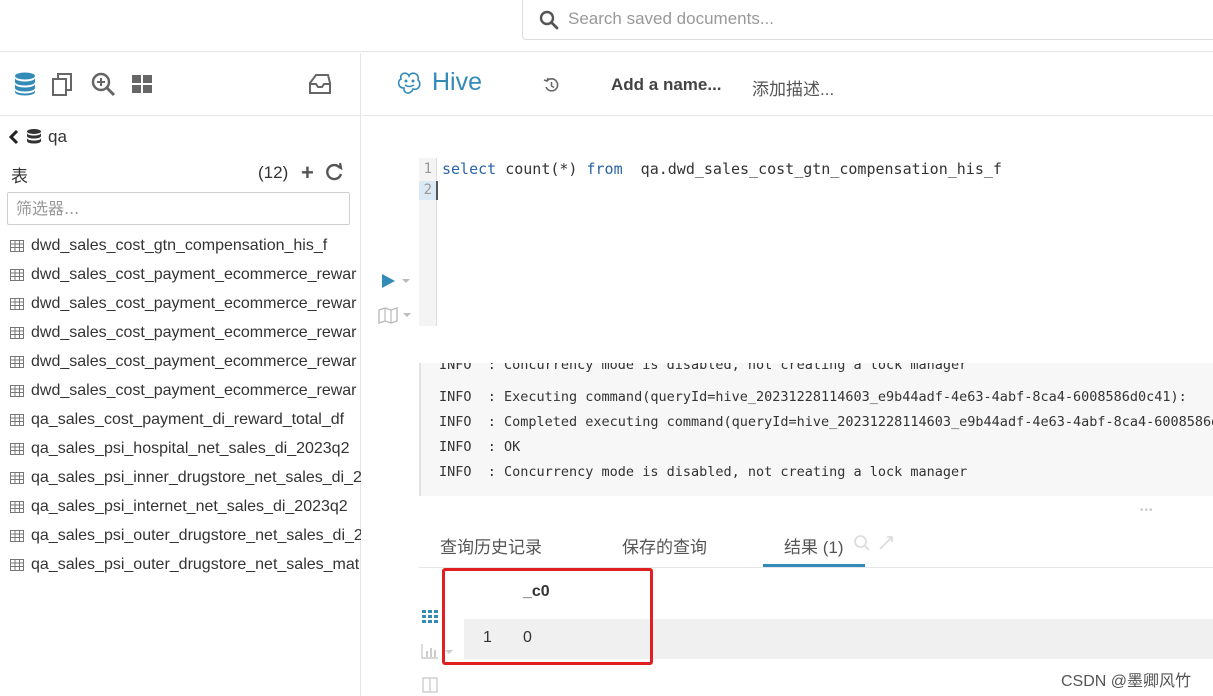  What do you see at coordinates (536, 592) in the screenshot?
I see `result-column-header: _c0` at bounding box center [536, 592].